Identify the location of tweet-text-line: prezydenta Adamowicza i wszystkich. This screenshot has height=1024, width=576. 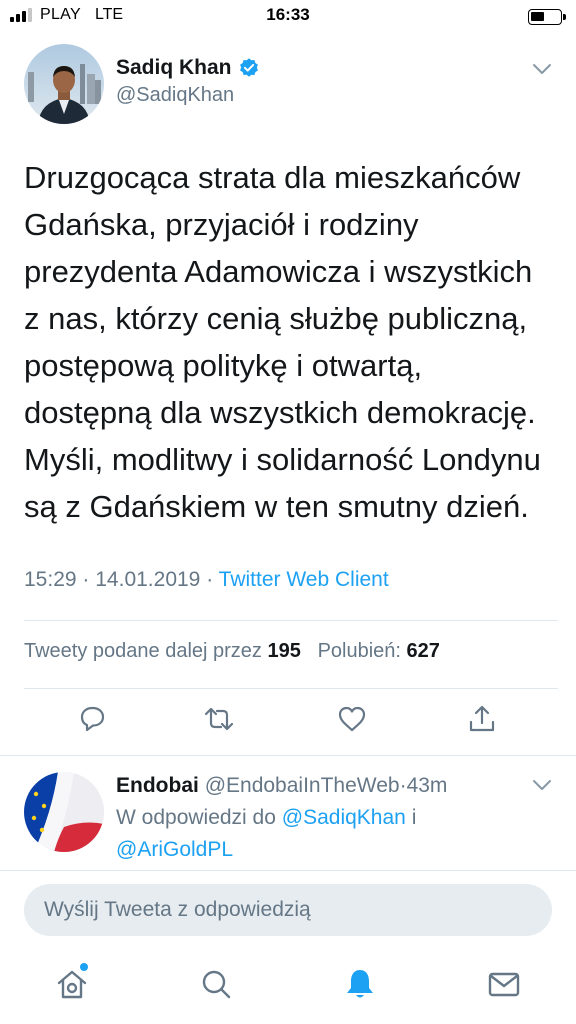
(278, 271).